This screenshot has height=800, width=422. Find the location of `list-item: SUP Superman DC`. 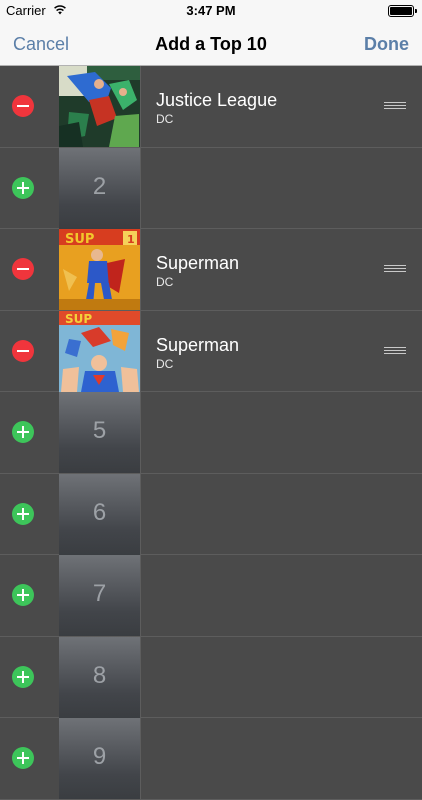

list-item: SUP Superman DC is located at coordinates (211, 351).